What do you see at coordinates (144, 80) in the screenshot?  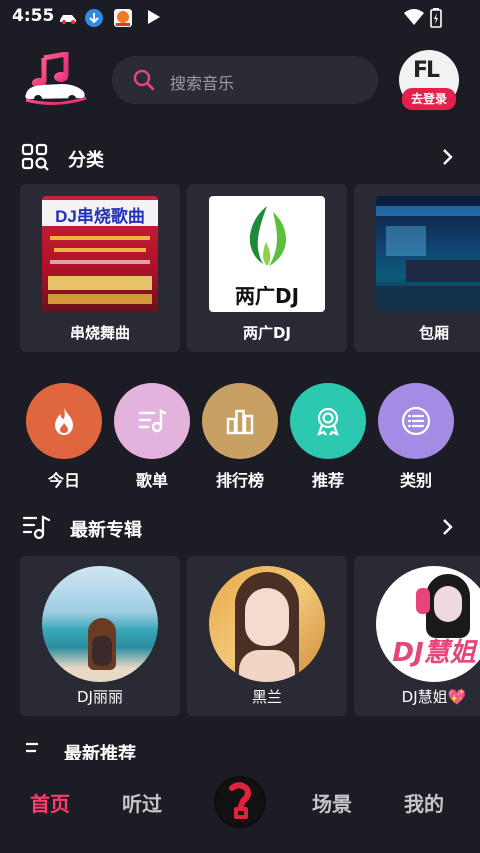 I see `search-icon` at bounding box center [144, 80].